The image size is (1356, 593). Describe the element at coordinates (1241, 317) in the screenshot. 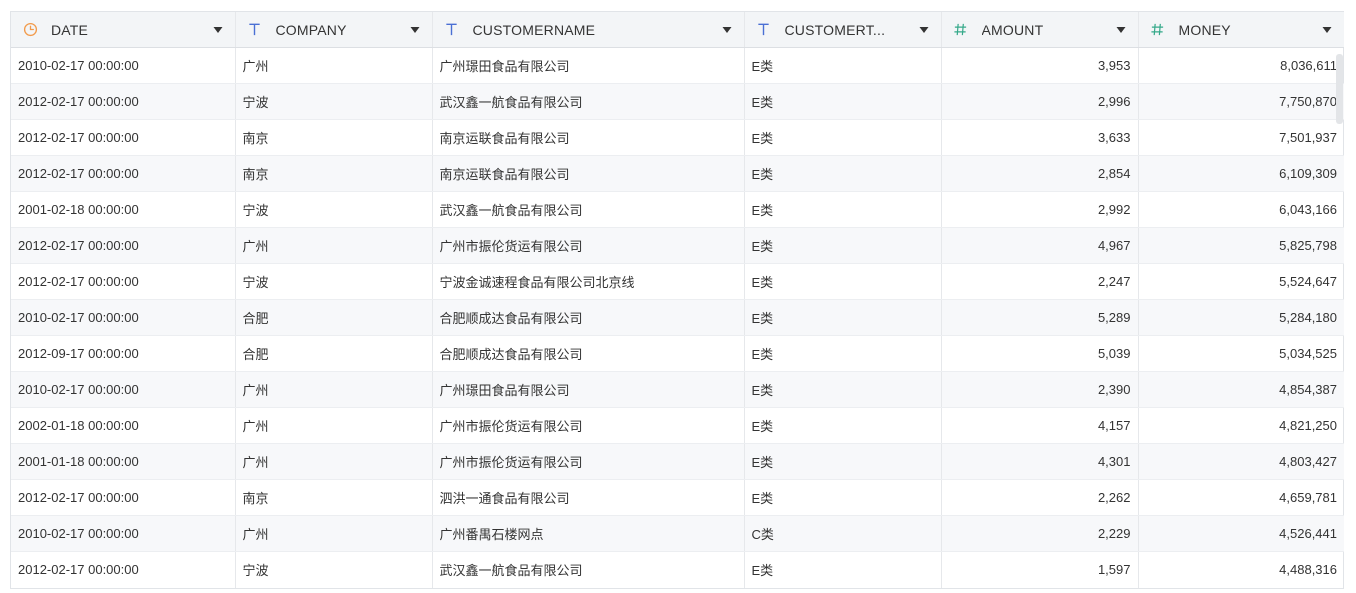

I see `cell-money: 5,284,180` at that location.